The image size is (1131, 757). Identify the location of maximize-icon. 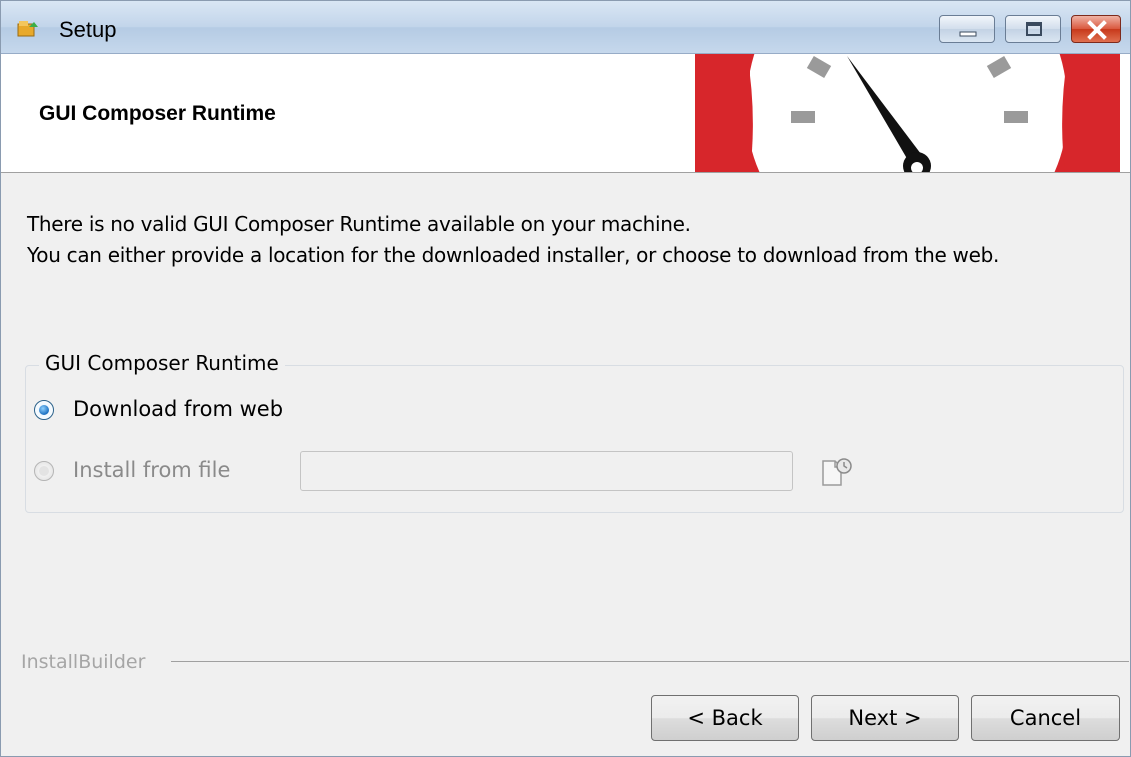
(1034, 29).